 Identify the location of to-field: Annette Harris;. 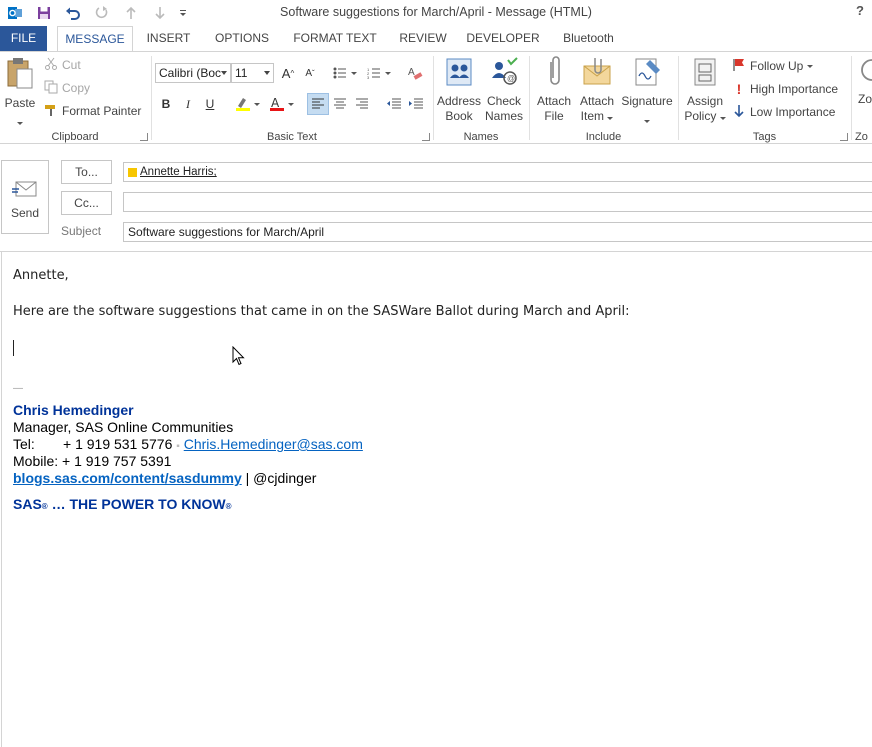
(497, 172).